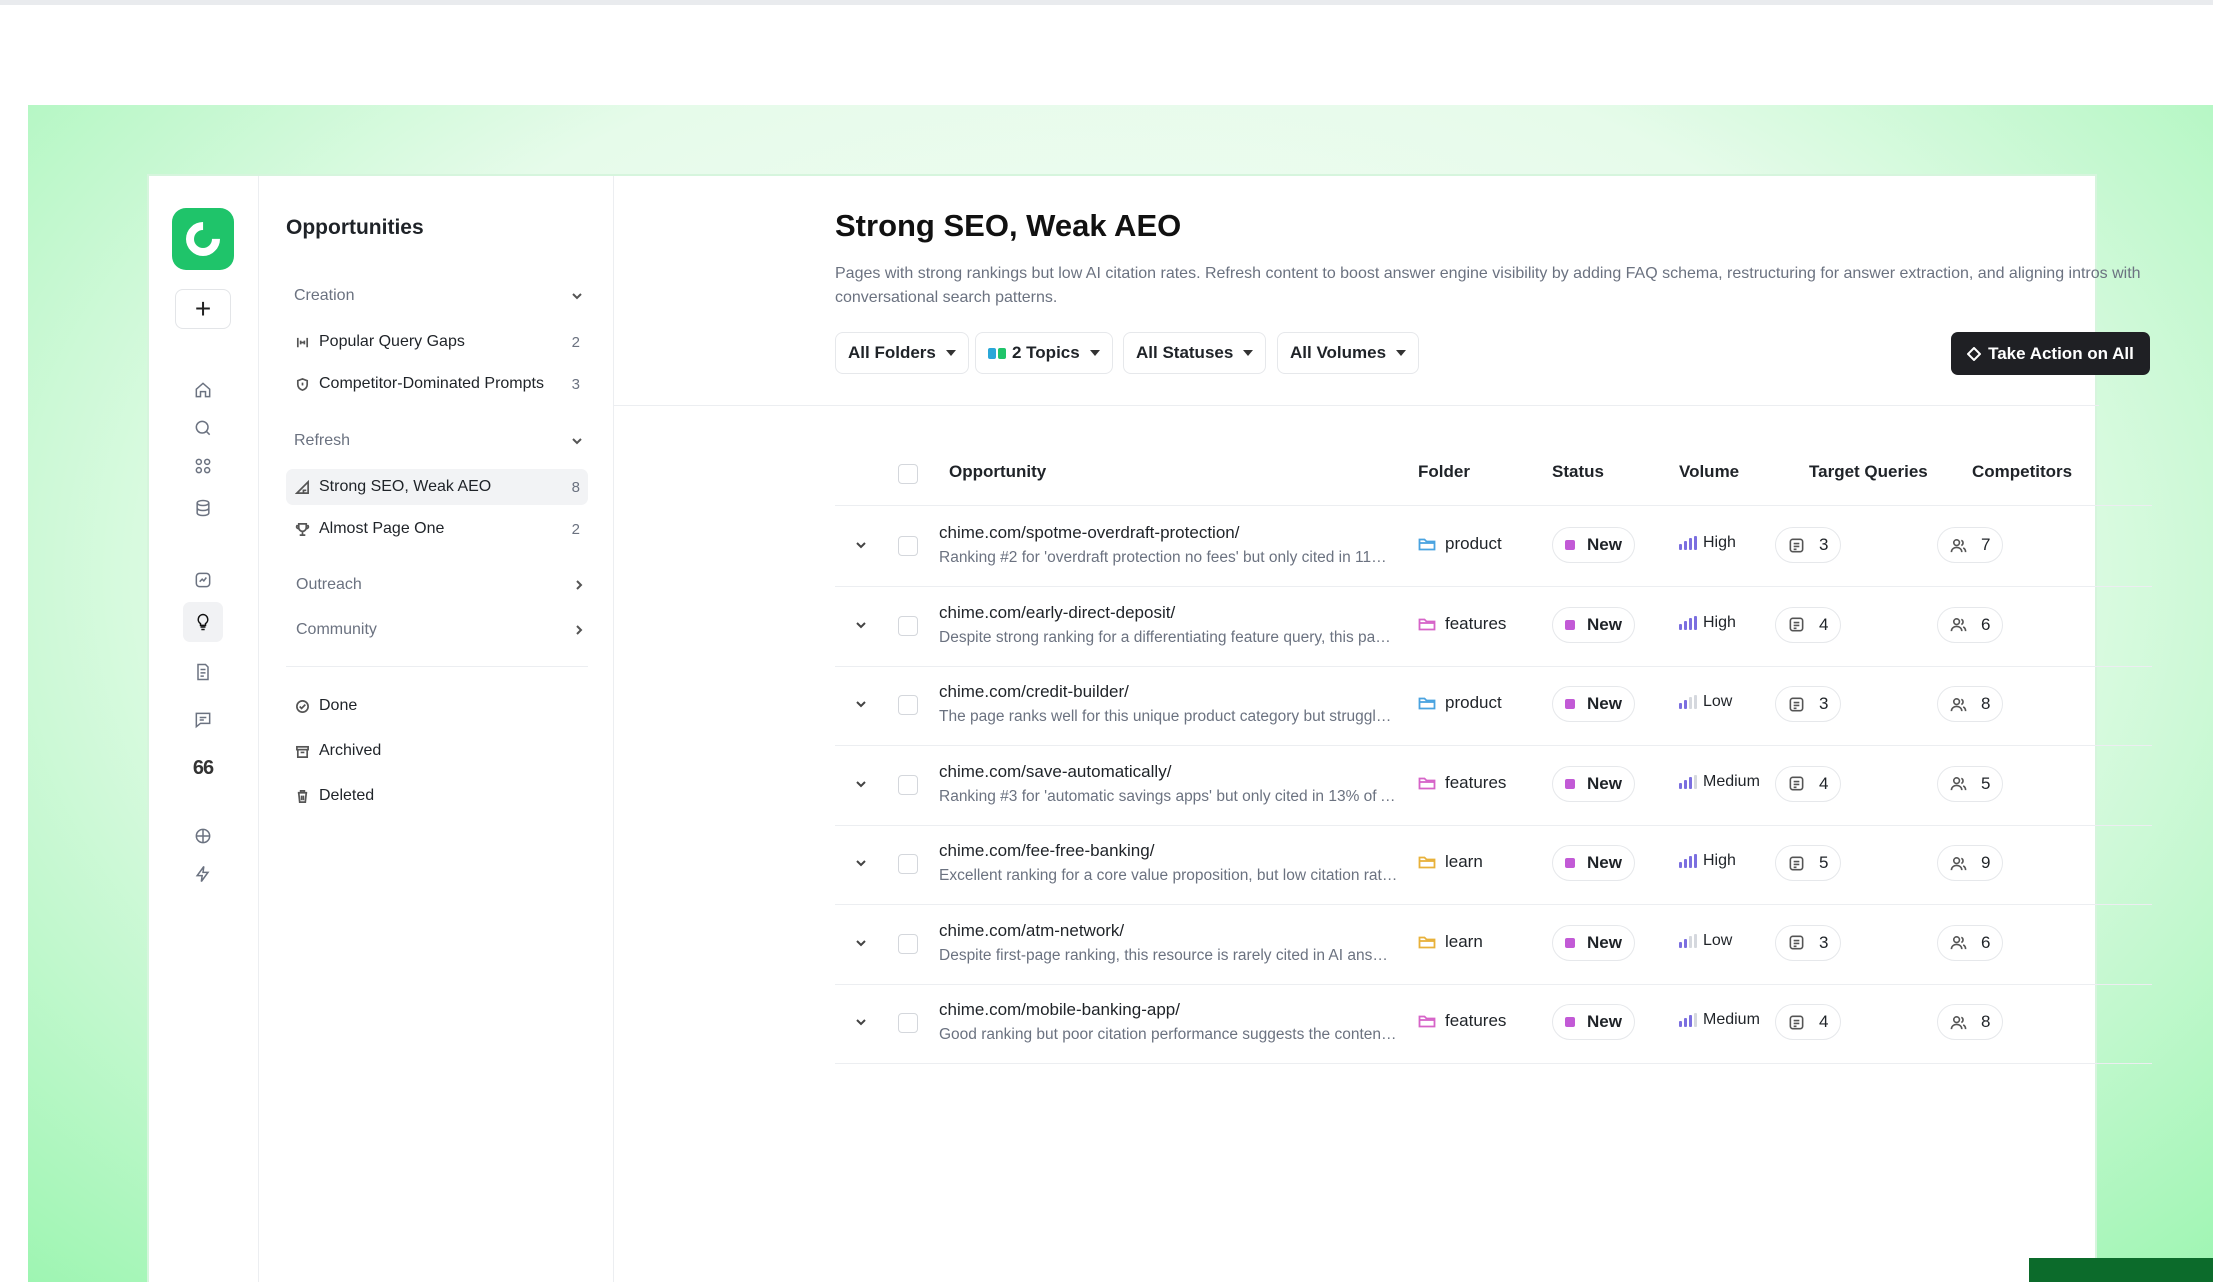 Image resolution: width=2213 pixels, height=1282 pixels. Describe the element at coordinates (1348, 353) in the screenshot. I see `volumes-filter: All Volumes` at that location.